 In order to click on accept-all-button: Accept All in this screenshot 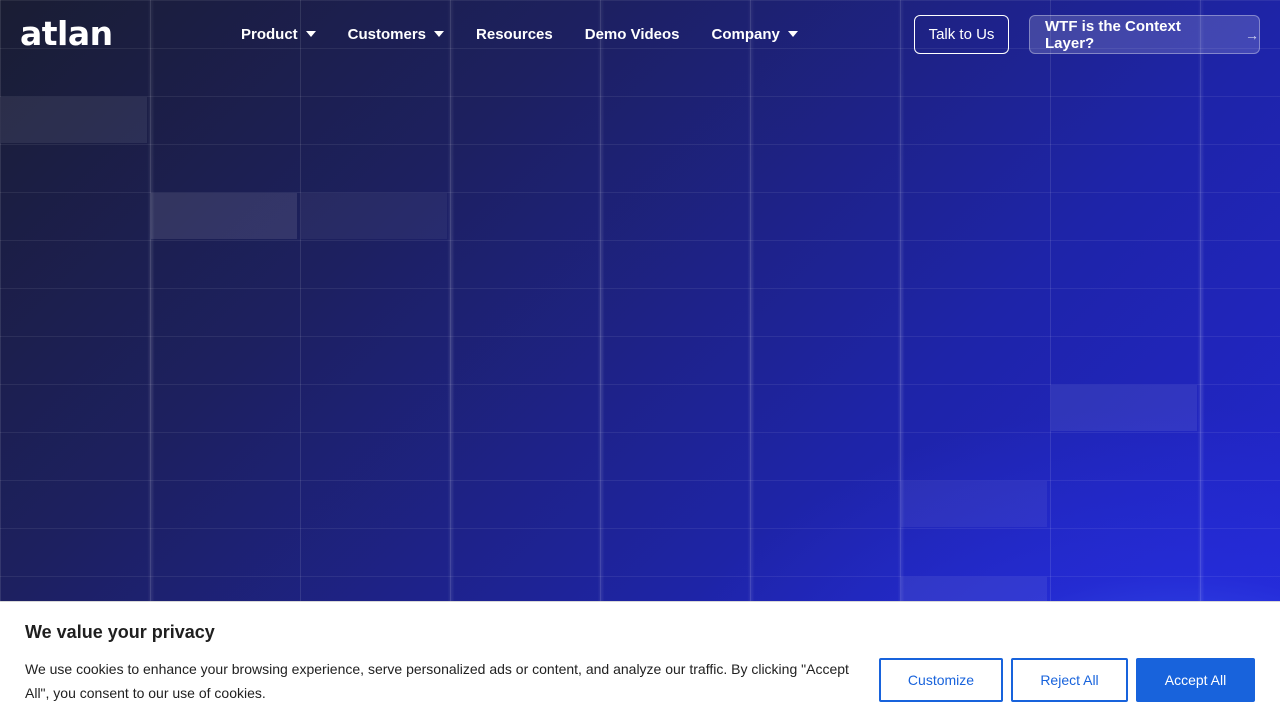, I will do `click(1195, 680)`.